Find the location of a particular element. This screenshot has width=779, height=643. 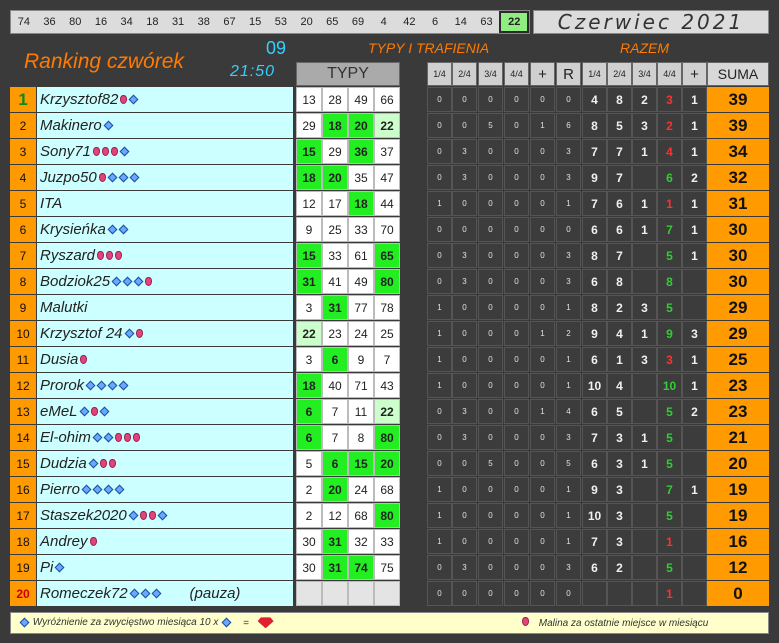

sum-cell: 25 is located at coordinates (738, 359).